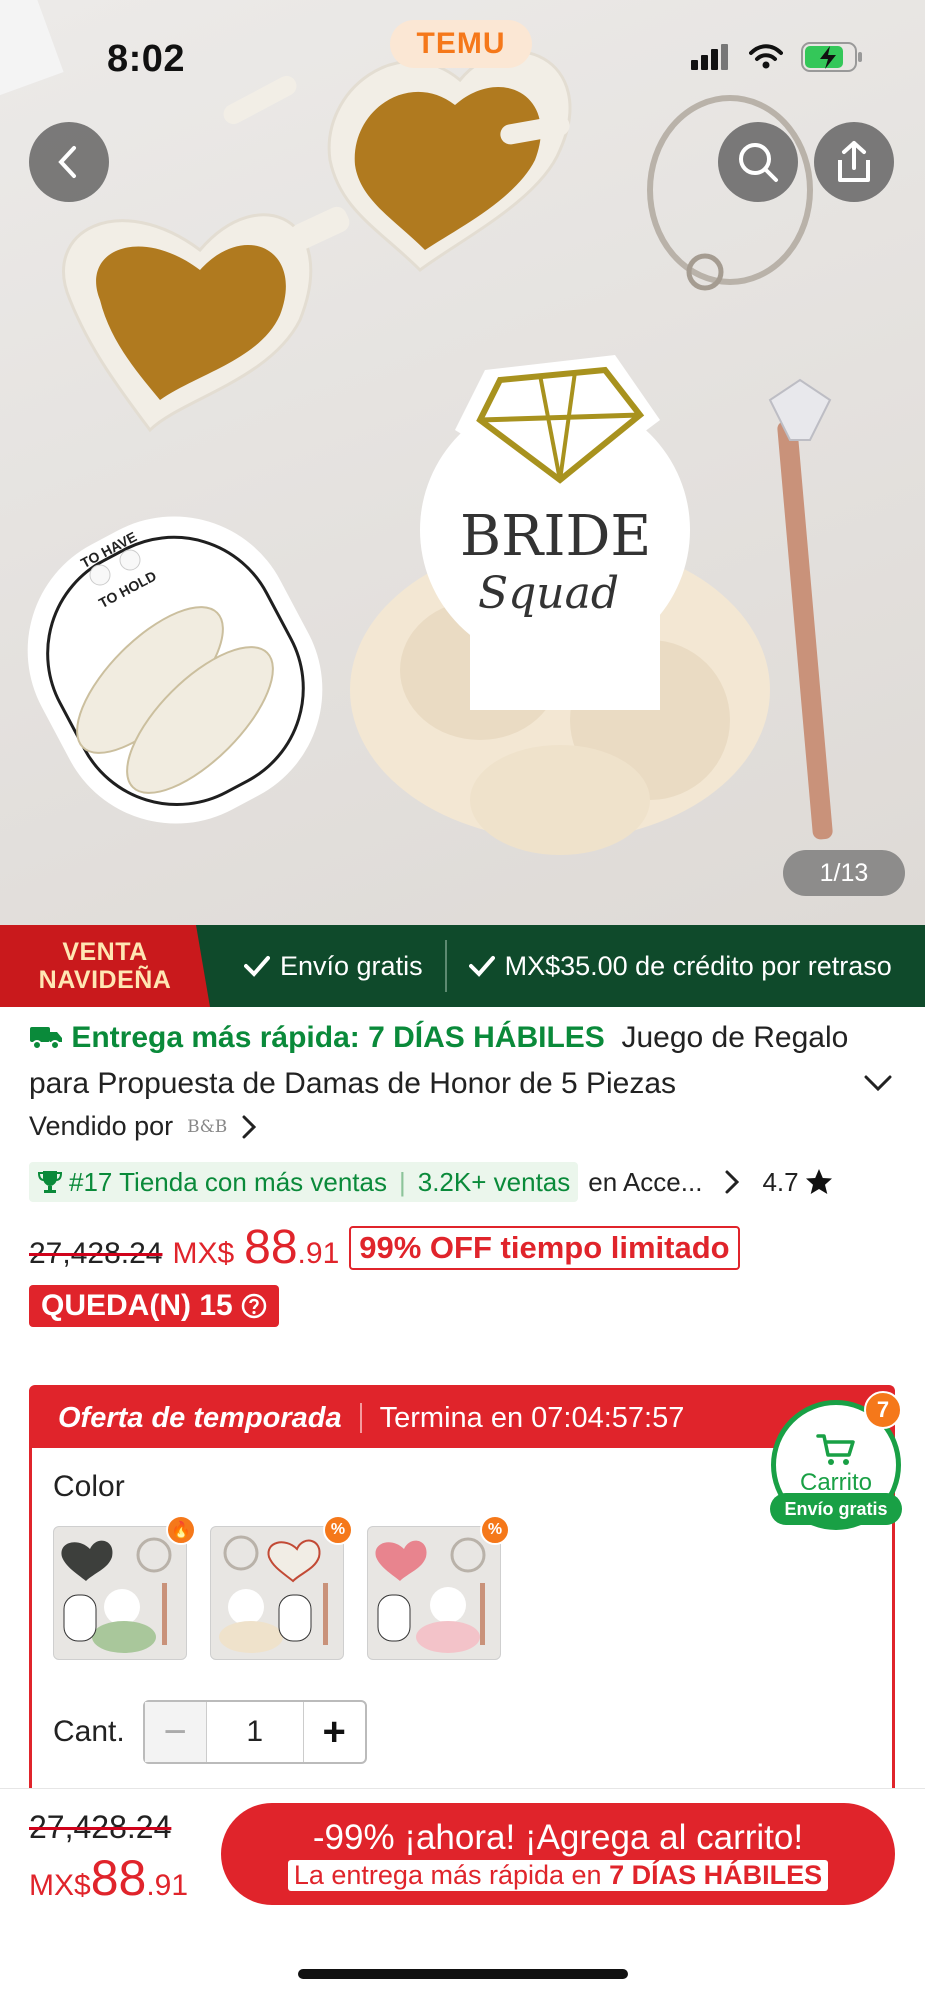  I want to click on cart-icon, so click(835, 1449).